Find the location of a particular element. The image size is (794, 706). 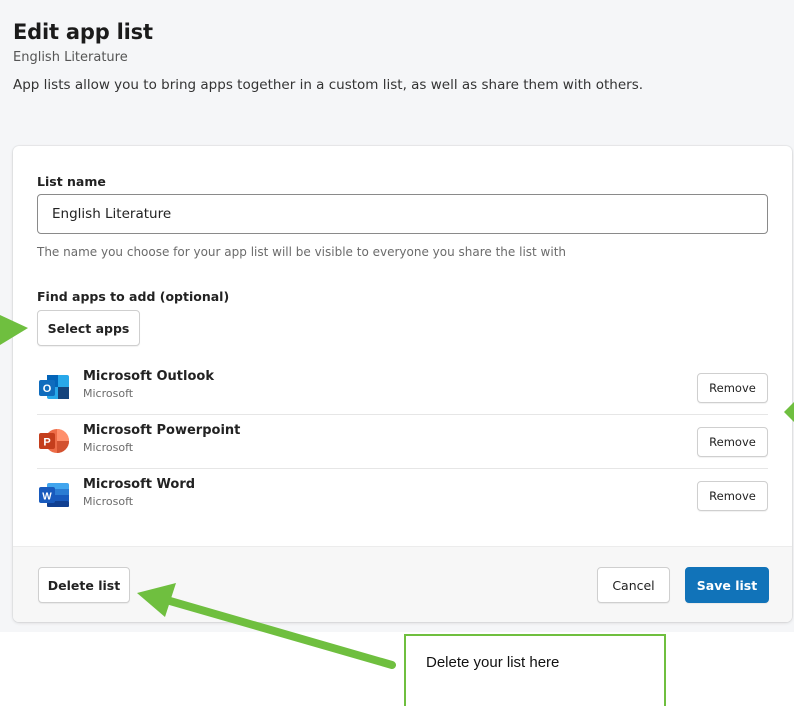

app-name: Microsoft Word is located at coordinates (139, 484).